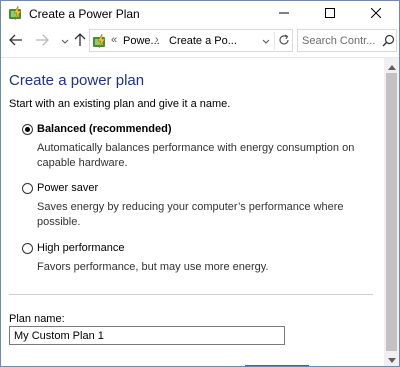 The width and height of the screenshot is (400, 367). I want to click on up-arrow-icon, so click(80, 41).